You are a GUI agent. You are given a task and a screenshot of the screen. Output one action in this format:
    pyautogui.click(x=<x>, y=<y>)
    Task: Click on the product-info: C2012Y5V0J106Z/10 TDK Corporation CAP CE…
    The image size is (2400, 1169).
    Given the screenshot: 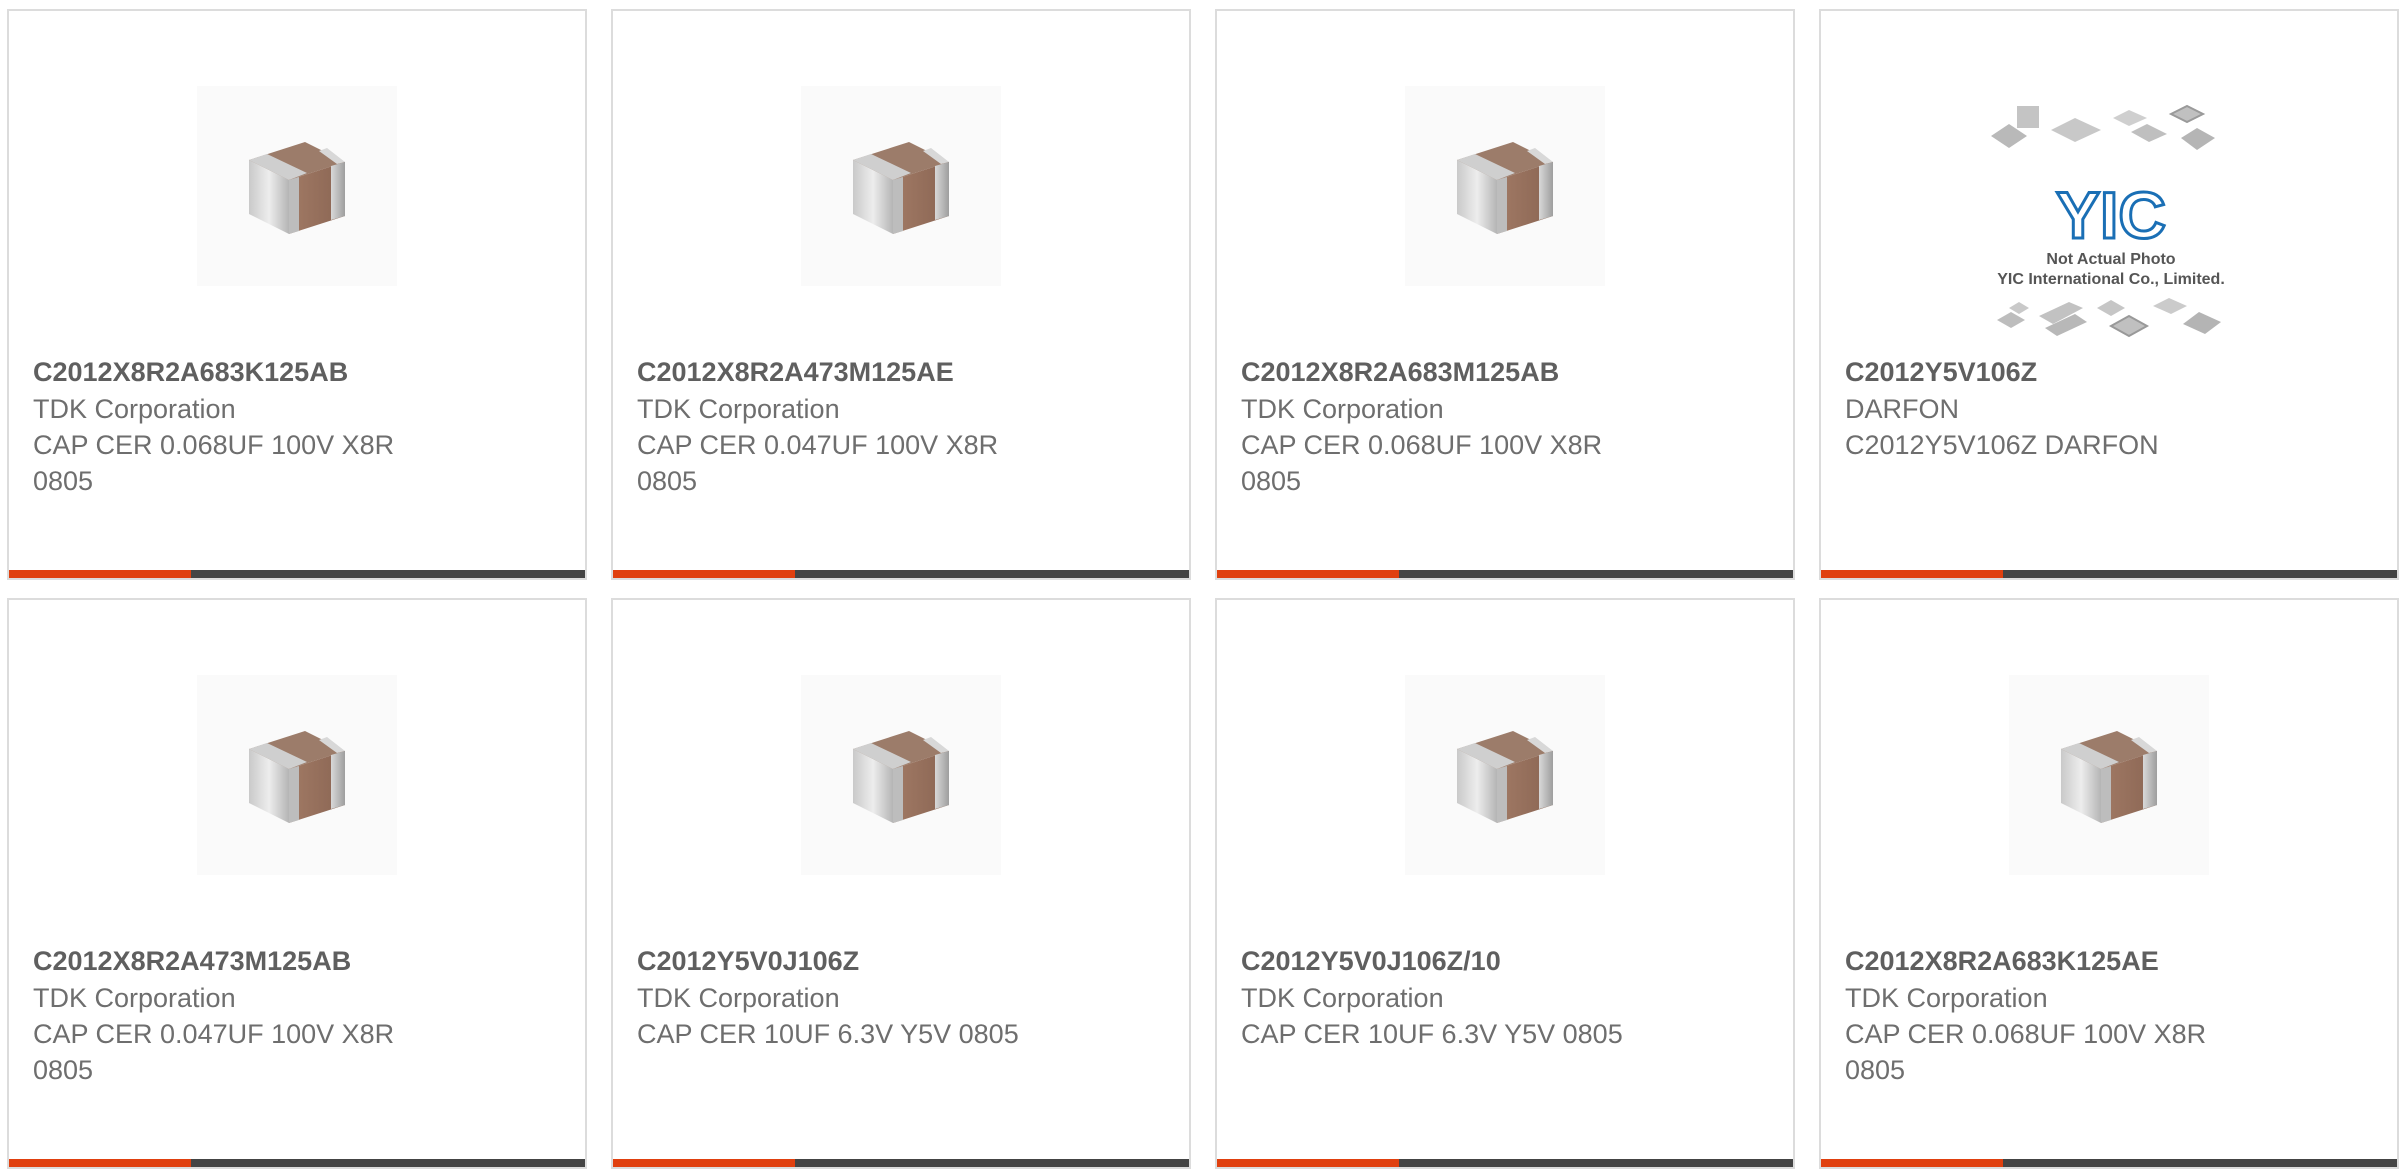 What is the action you would take?
    pyautogui.click(x=1451, y=997)
    